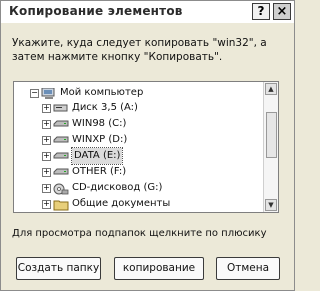 The width and height of the screenshot is (320, 291). Describe the element at coordinates (105, 107) in the screenshot. I see `tree-item-label: Диск 3,5 (A:)` at that location.